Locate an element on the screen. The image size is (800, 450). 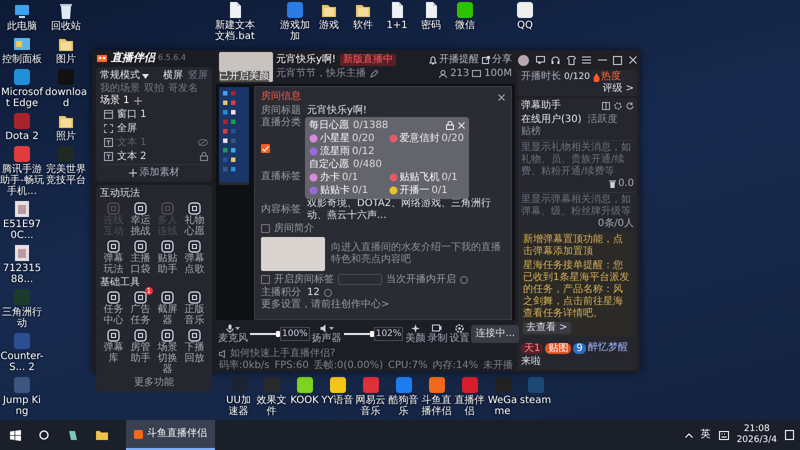
desktop-icon-label: QQ is located at coordinates (525, 25).